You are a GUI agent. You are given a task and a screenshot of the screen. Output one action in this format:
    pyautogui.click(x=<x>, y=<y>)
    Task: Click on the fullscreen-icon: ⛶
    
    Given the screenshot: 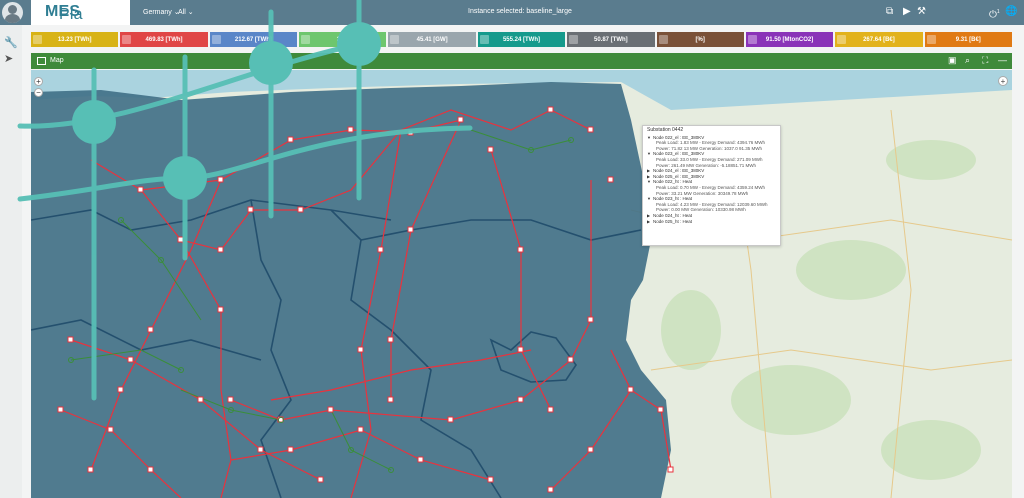 What is the action you would take?
    pyautogui.click(x=985, y=60)
    